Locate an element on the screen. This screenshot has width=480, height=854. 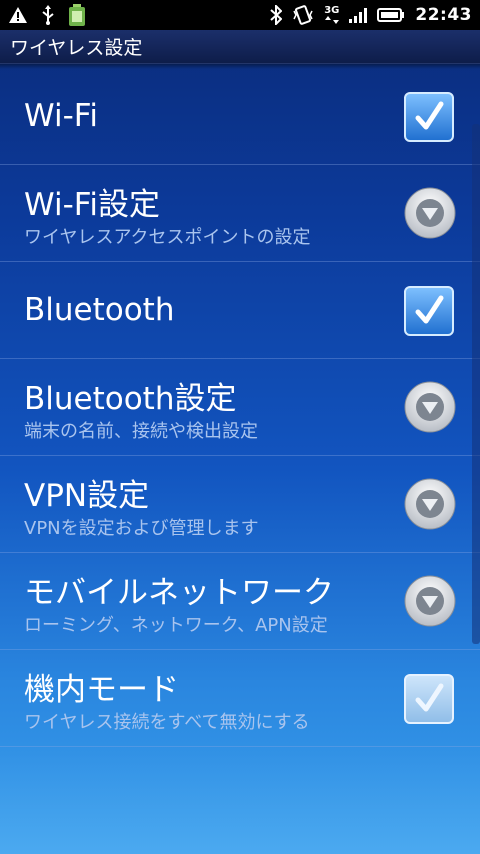
battery-app-icon is located at coordinates (77, 15).